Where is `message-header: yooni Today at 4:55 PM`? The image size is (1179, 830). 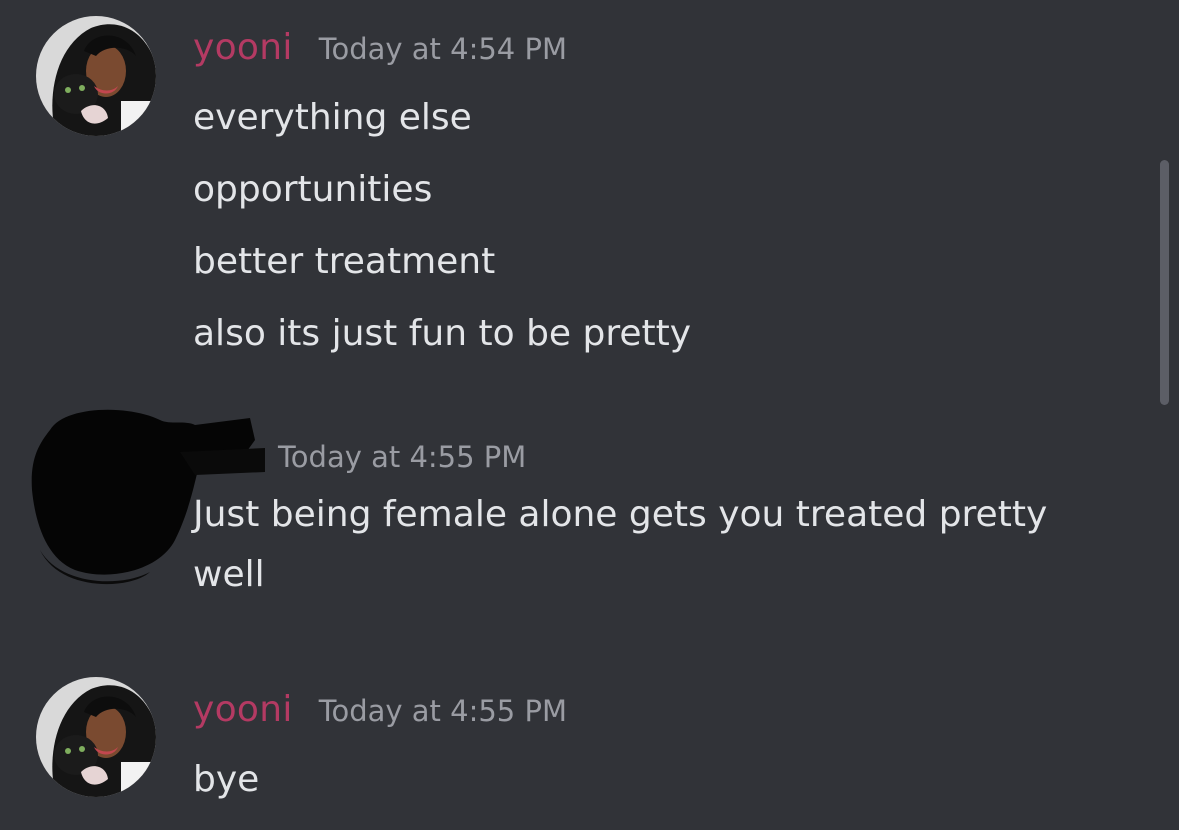
message-header: yooni Today at 4:55 PM is located at coordinates (380, 709).